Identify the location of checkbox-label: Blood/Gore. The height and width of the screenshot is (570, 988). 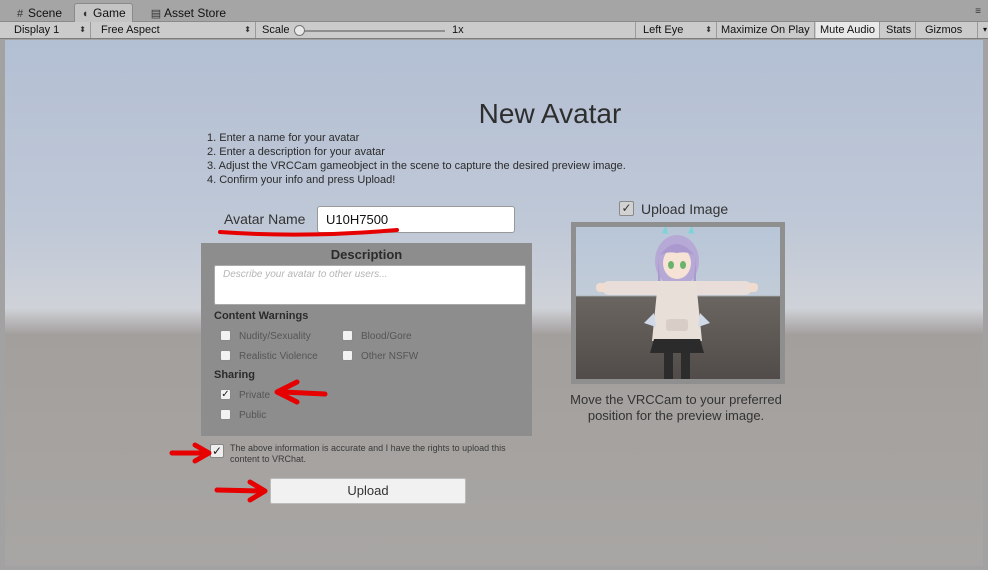
(386, 336).